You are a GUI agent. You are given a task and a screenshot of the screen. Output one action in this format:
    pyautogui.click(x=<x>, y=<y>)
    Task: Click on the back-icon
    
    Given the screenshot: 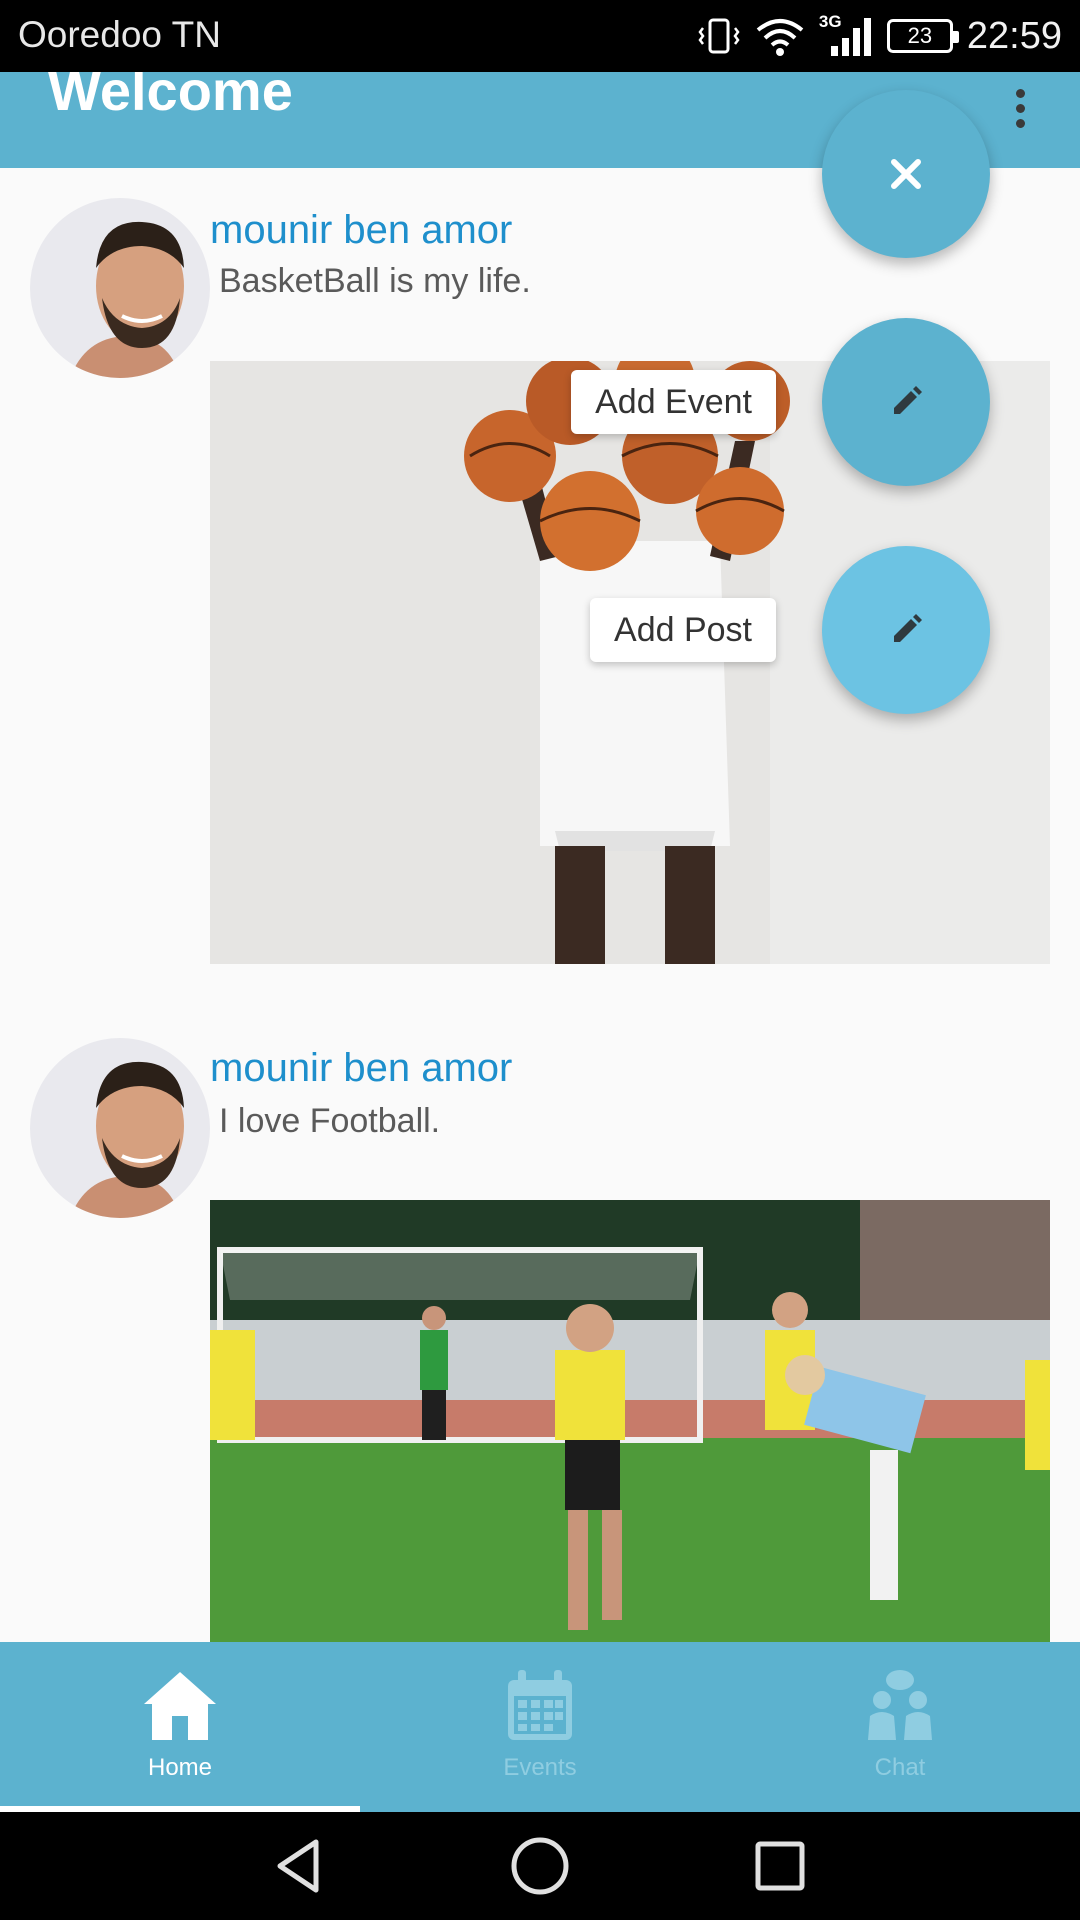 What is the action you would take?
    pyautogui.click(x=300, y=1866)
    